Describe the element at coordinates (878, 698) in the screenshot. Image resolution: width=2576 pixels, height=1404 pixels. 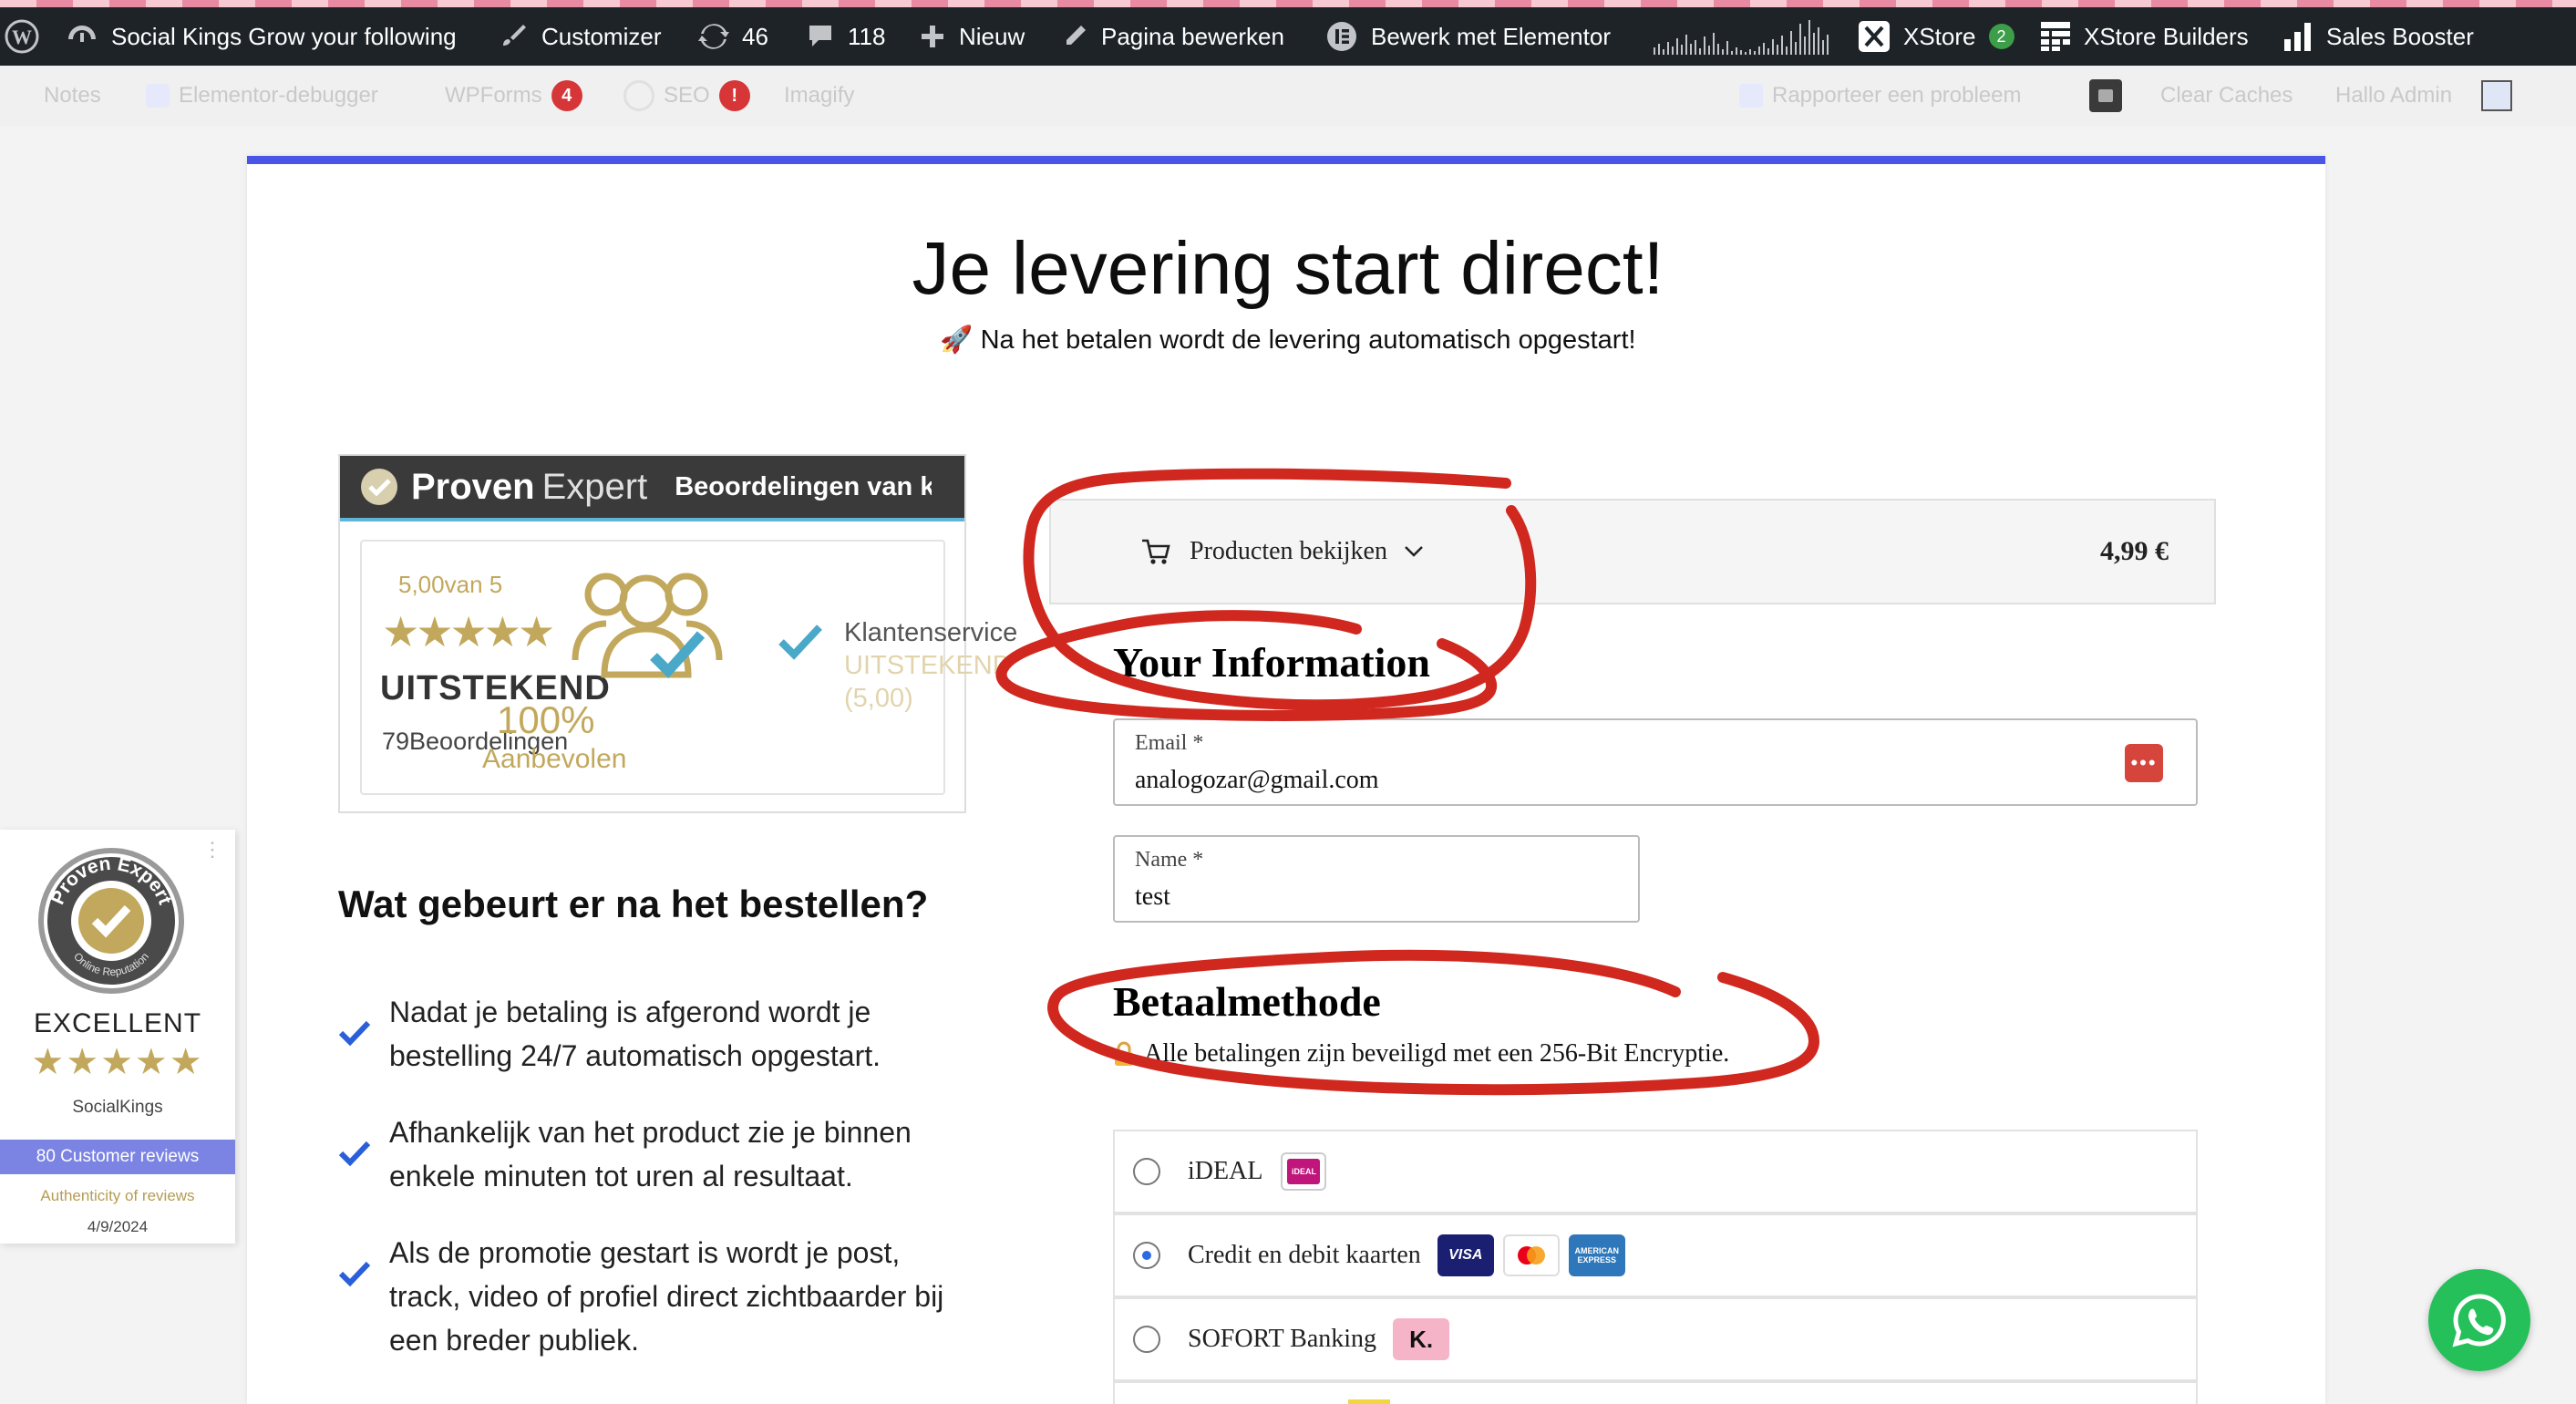
I see `service-score: (5,00)` at that location.